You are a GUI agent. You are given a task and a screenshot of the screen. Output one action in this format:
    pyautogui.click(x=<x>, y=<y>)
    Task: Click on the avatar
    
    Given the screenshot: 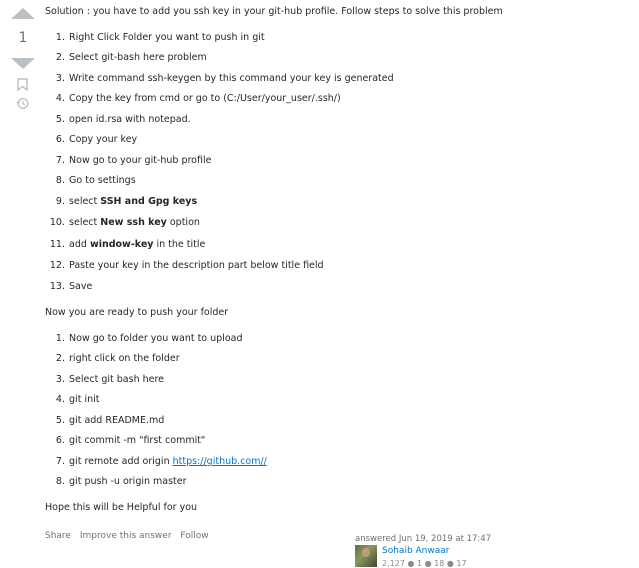 What is the action you would take?
    pyautogui.click(x=366, y=556)
    